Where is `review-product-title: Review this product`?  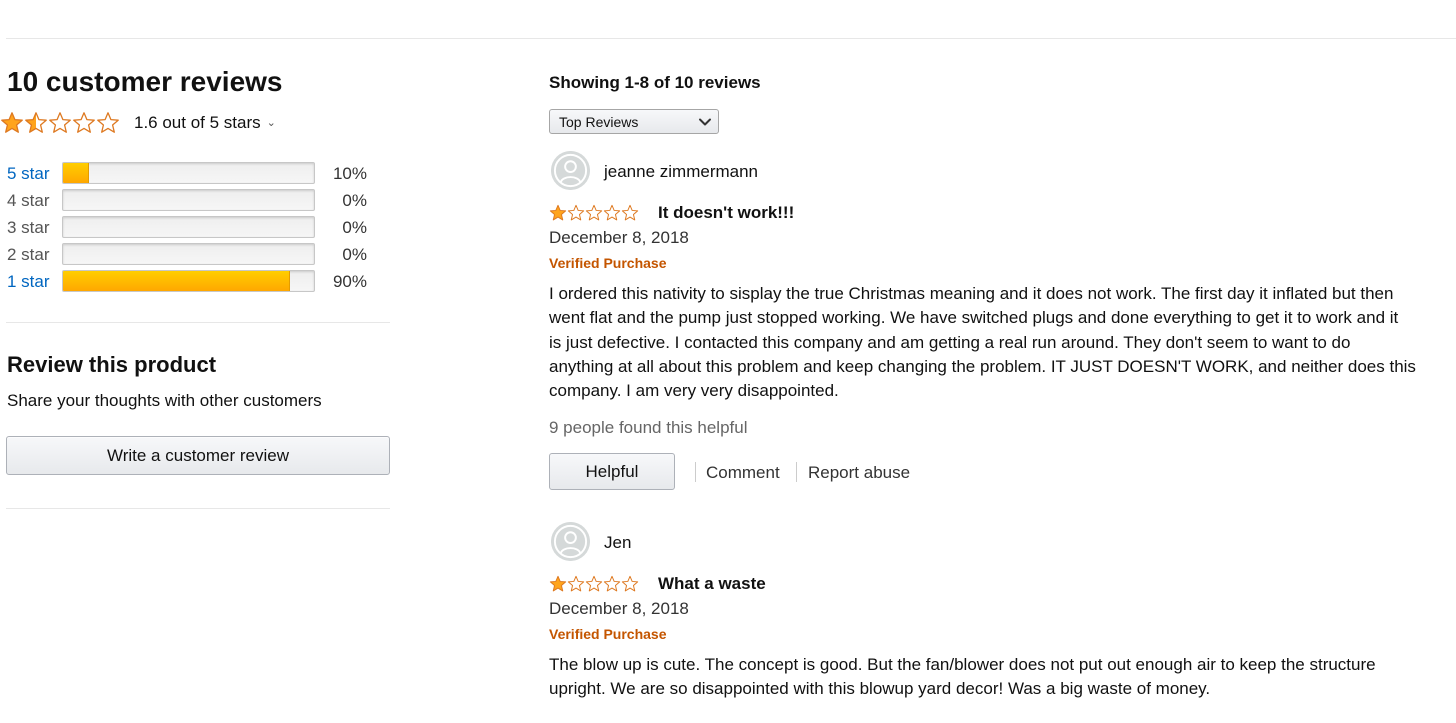 review-product-title: Review this product is located at coordinates (112, 364).